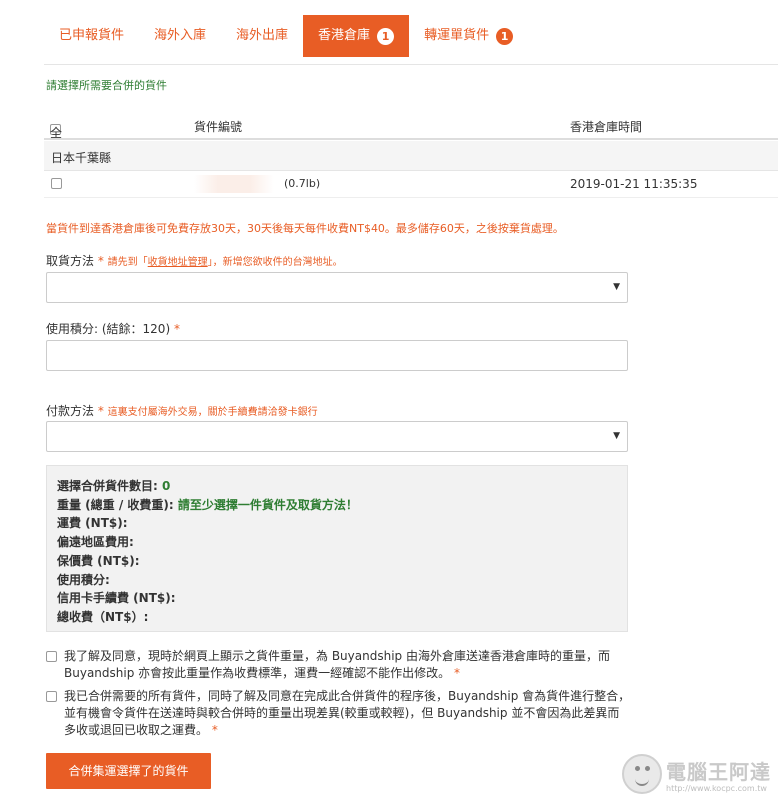 Image resolution: width=778 pixels, height=800 pixels. I want to click on payment-hint: 這裏支付屬海外交易，關於手續費請洽發卡銀行, so click(212, 412).